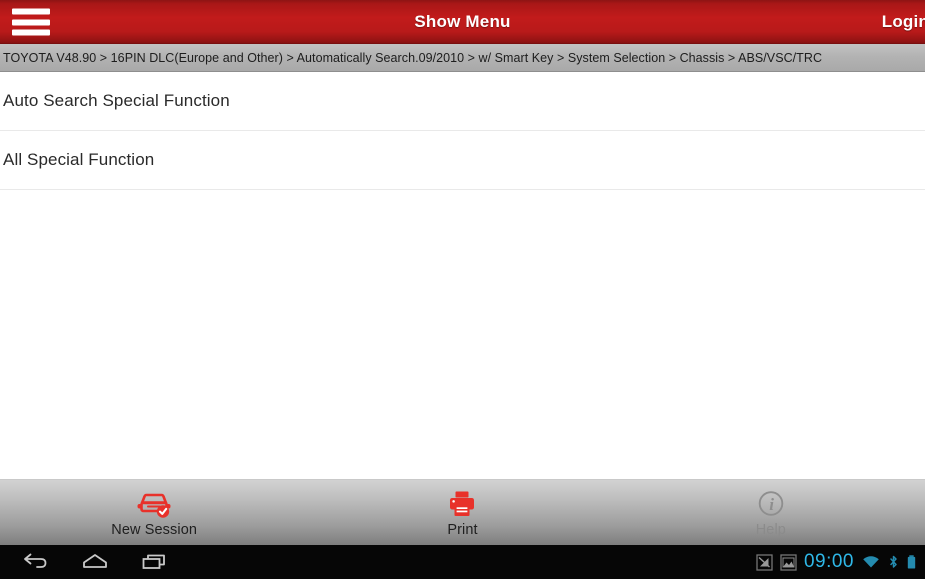 The image size is (925, 579). I want to click on title-bar: Show Menu Login, so click(462, 22).